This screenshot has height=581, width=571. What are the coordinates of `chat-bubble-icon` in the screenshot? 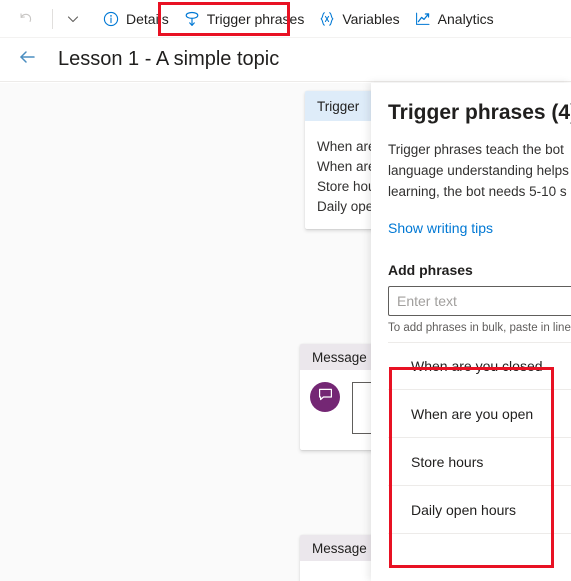 It's located at (325, 397).